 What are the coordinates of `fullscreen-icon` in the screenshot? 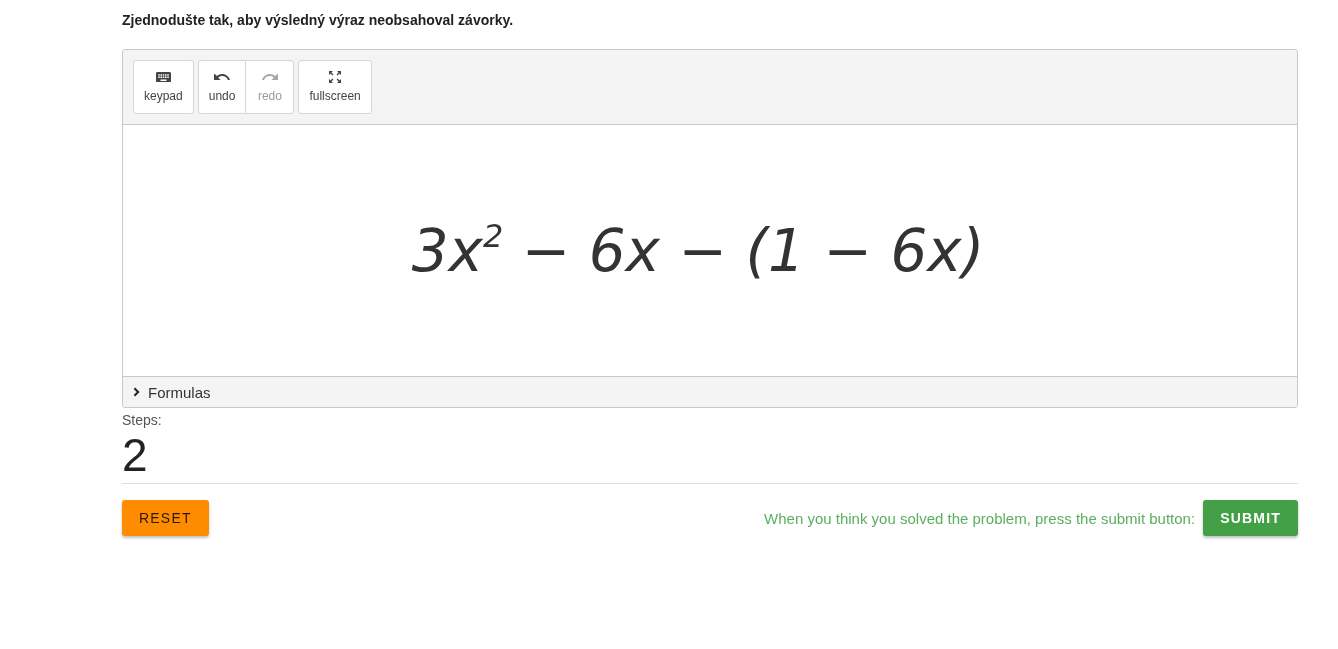 It's located at (335, 77).